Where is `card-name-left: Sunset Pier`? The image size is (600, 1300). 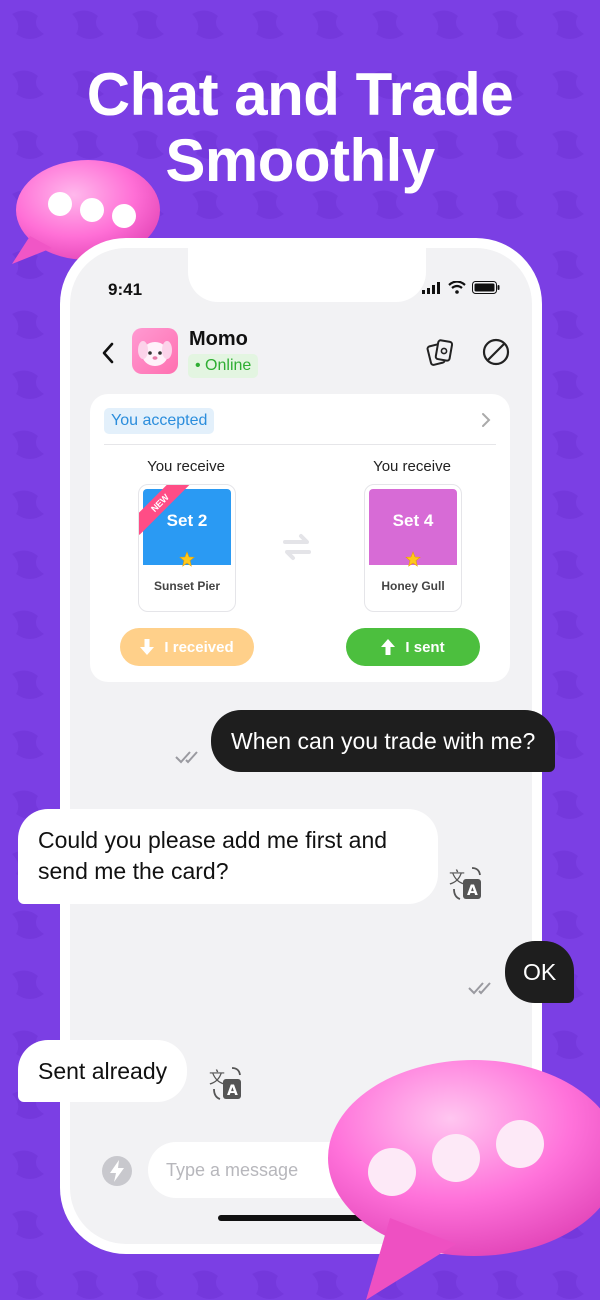
card-name-left: Sunset Pier is located at coordinates (187, 586).